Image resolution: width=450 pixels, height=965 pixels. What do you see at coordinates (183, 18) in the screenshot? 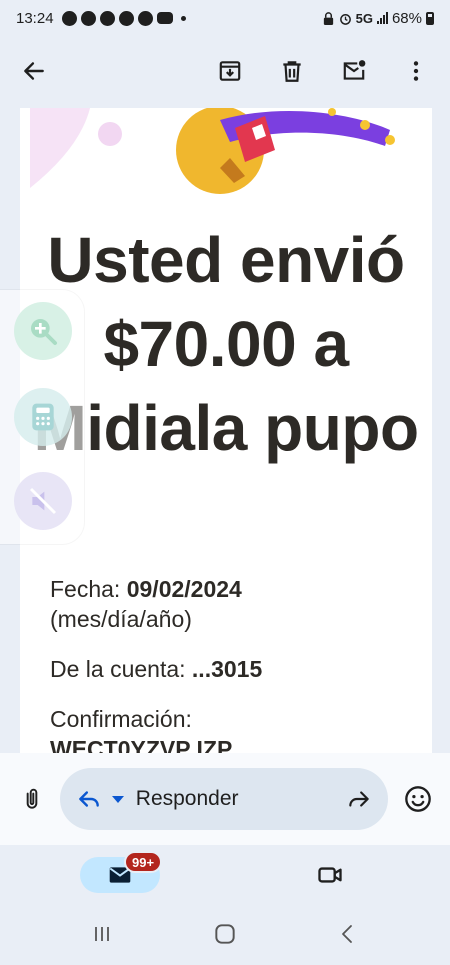
I see `more-notifications-icon` at bounding box center [183, 18].